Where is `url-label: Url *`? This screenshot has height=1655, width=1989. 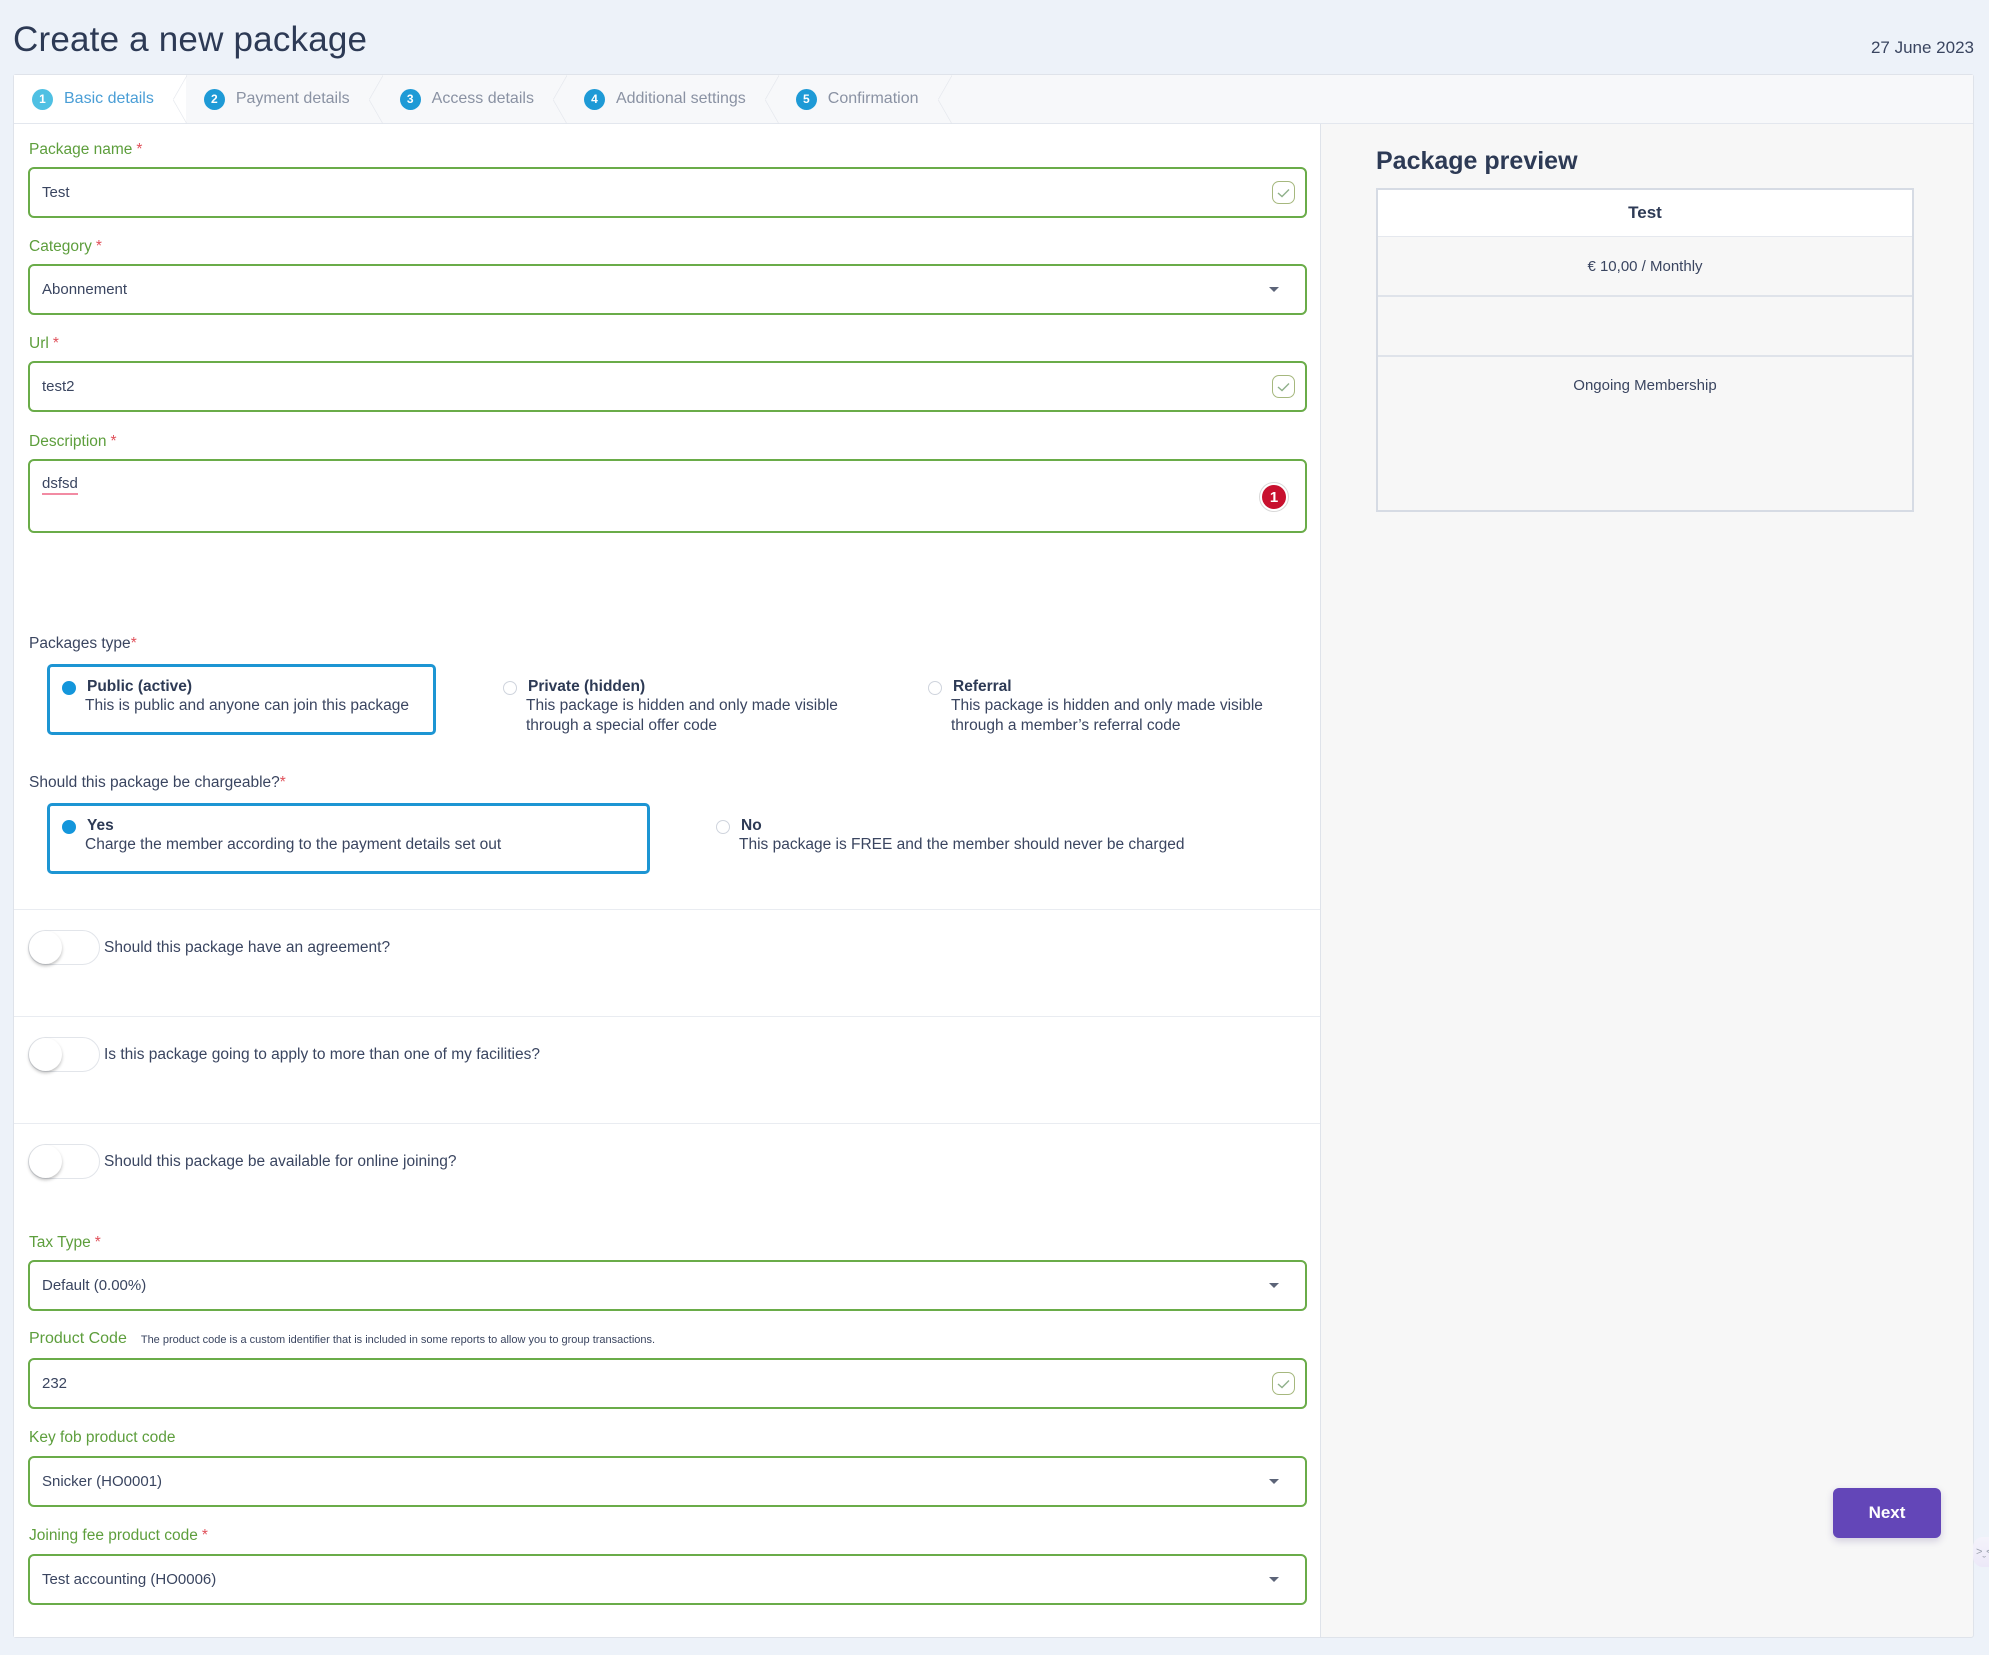 url-label: Url * is located at coordinates (44, 344).